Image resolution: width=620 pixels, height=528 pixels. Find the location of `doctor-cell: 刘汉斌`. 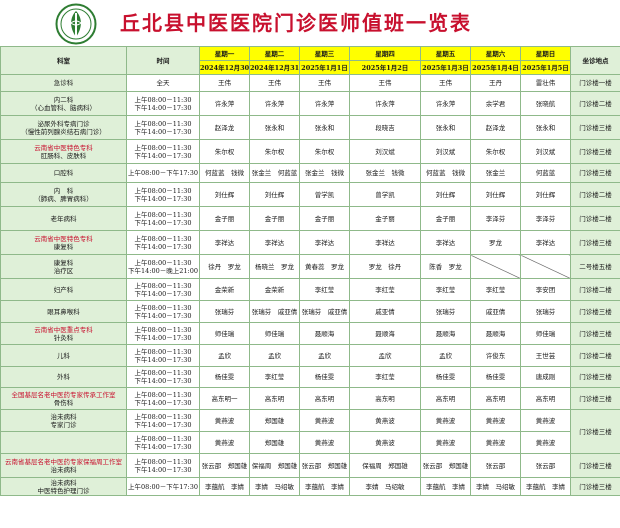

doctor-cell: 刘汉斌 is located at coordinates (545, 151).